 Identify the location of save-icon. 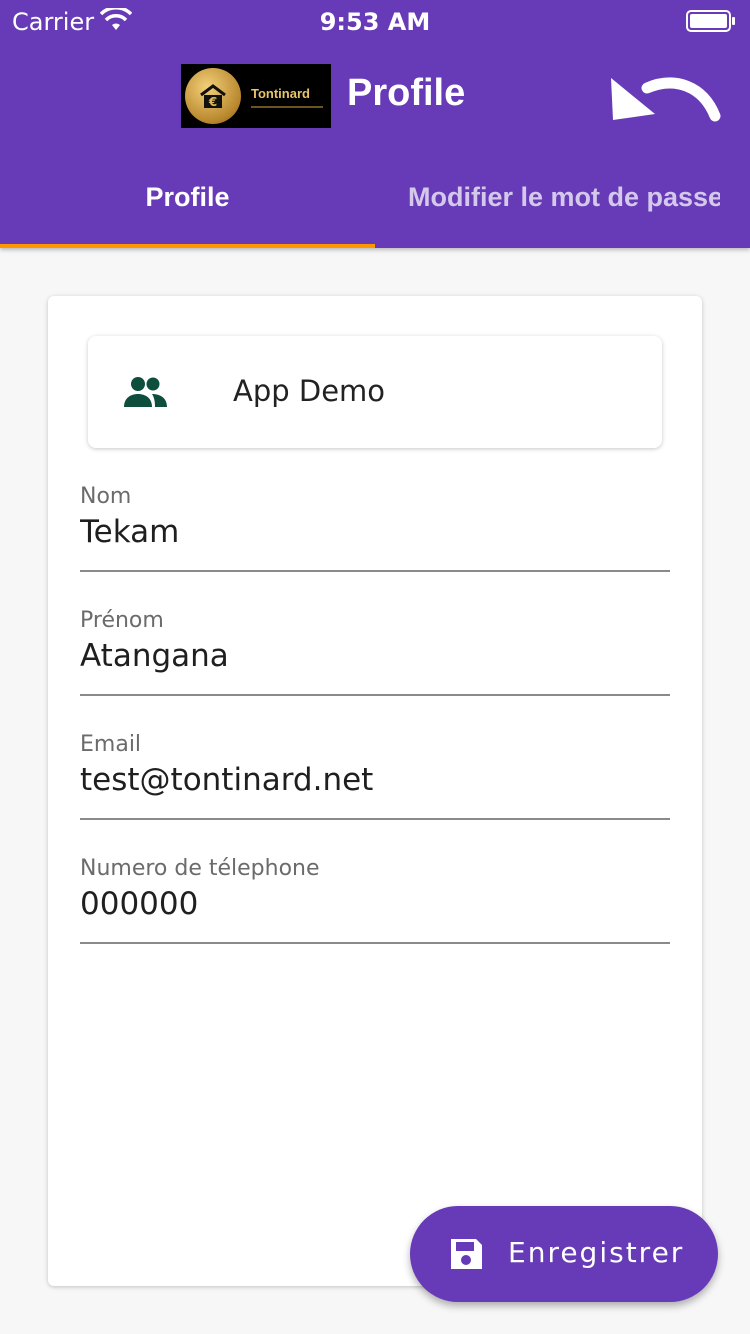
(466, 1254).